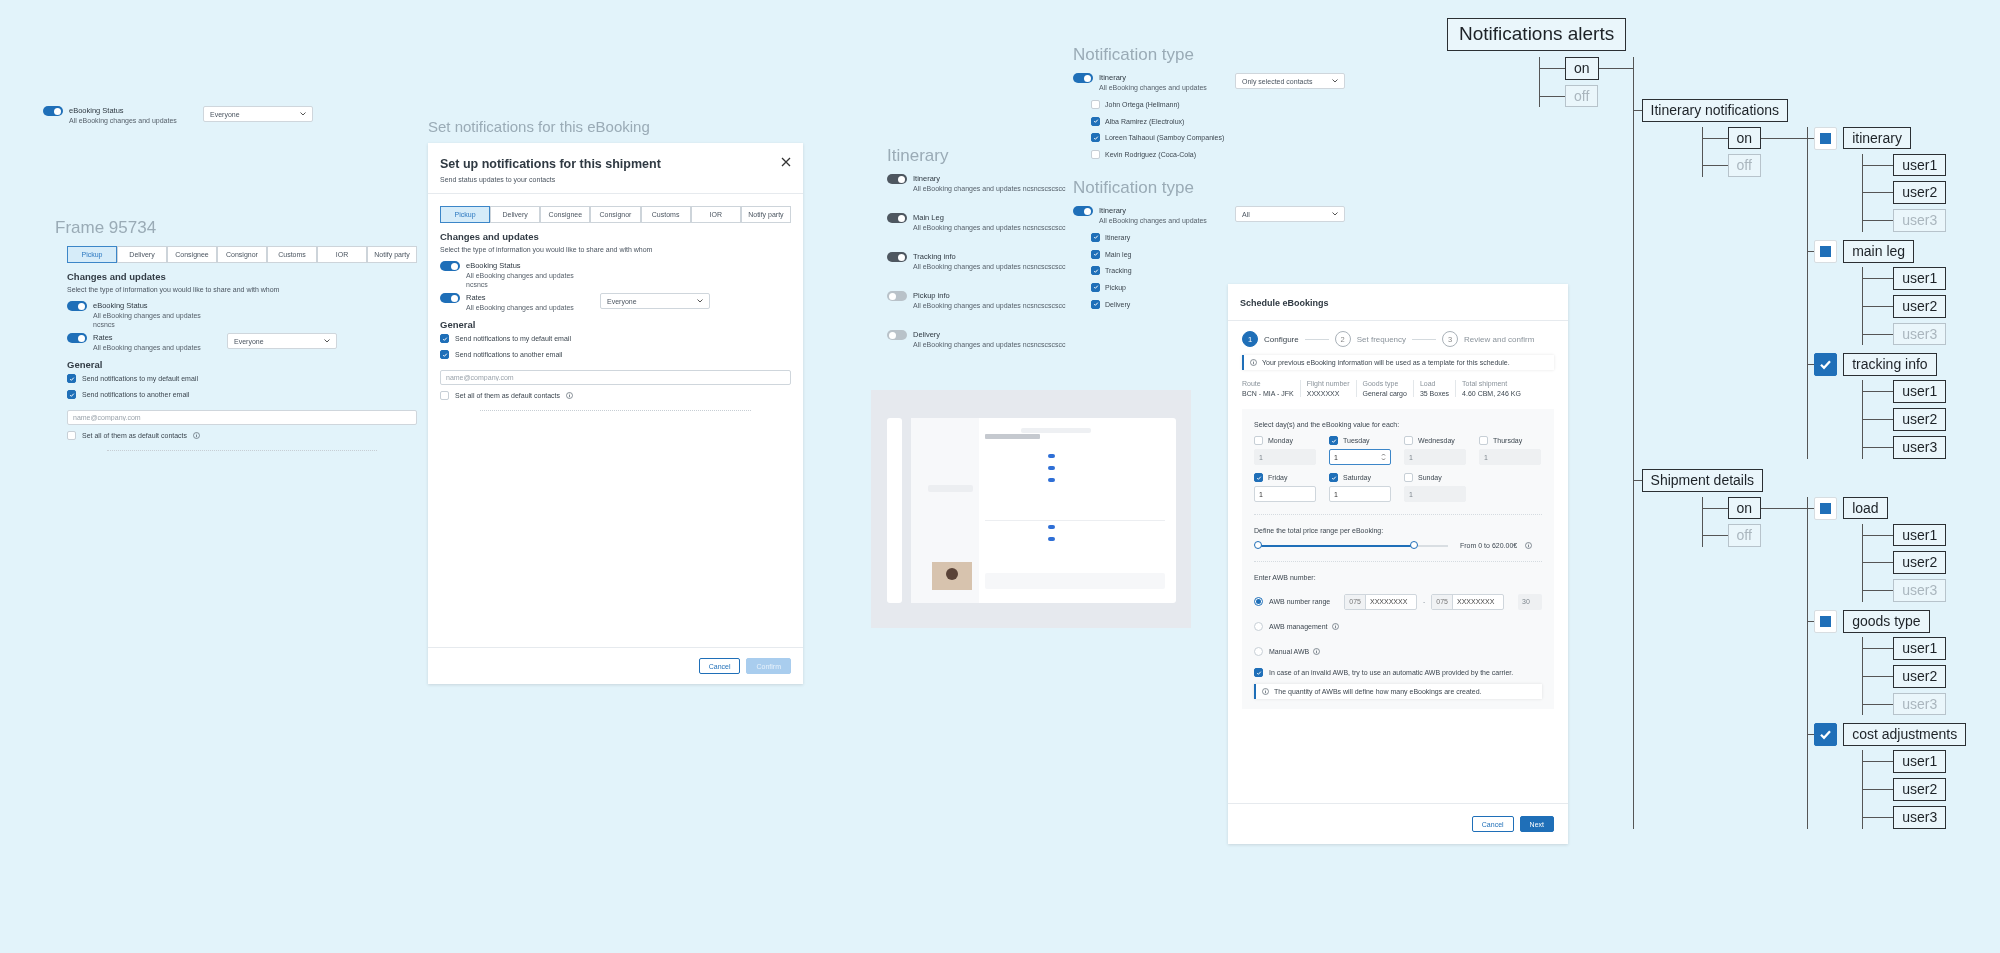  Describe the element at coordinates (918, 156) in the screenshot. I see `heading: Itinerary` at that location.